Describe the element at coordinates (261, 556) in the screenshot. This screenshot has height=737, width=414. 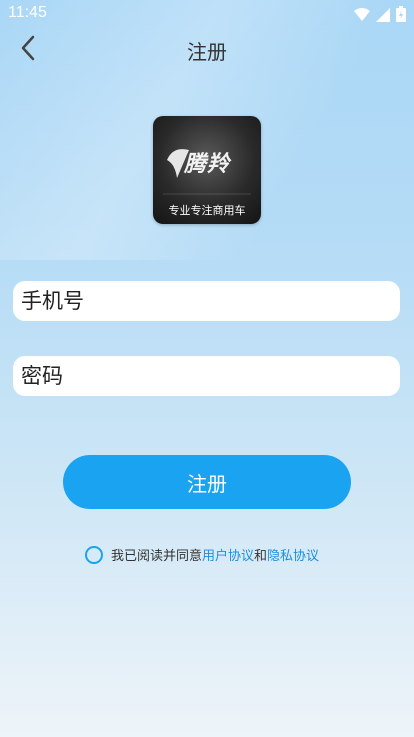
I see `agreement-and: 和` at that location.